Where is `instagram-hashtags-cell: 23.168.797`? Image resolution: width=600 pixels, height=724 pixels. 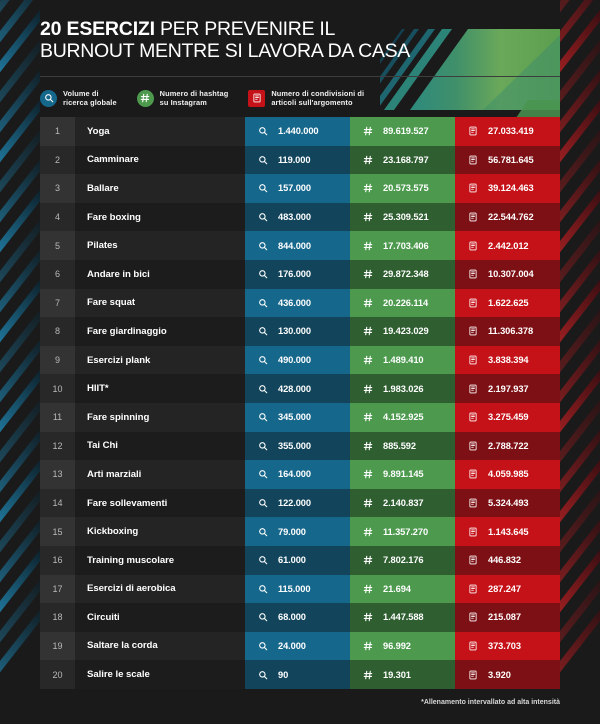 instagram-hashtags-cell: 23.168.797 is located at coordinates (402, 160).